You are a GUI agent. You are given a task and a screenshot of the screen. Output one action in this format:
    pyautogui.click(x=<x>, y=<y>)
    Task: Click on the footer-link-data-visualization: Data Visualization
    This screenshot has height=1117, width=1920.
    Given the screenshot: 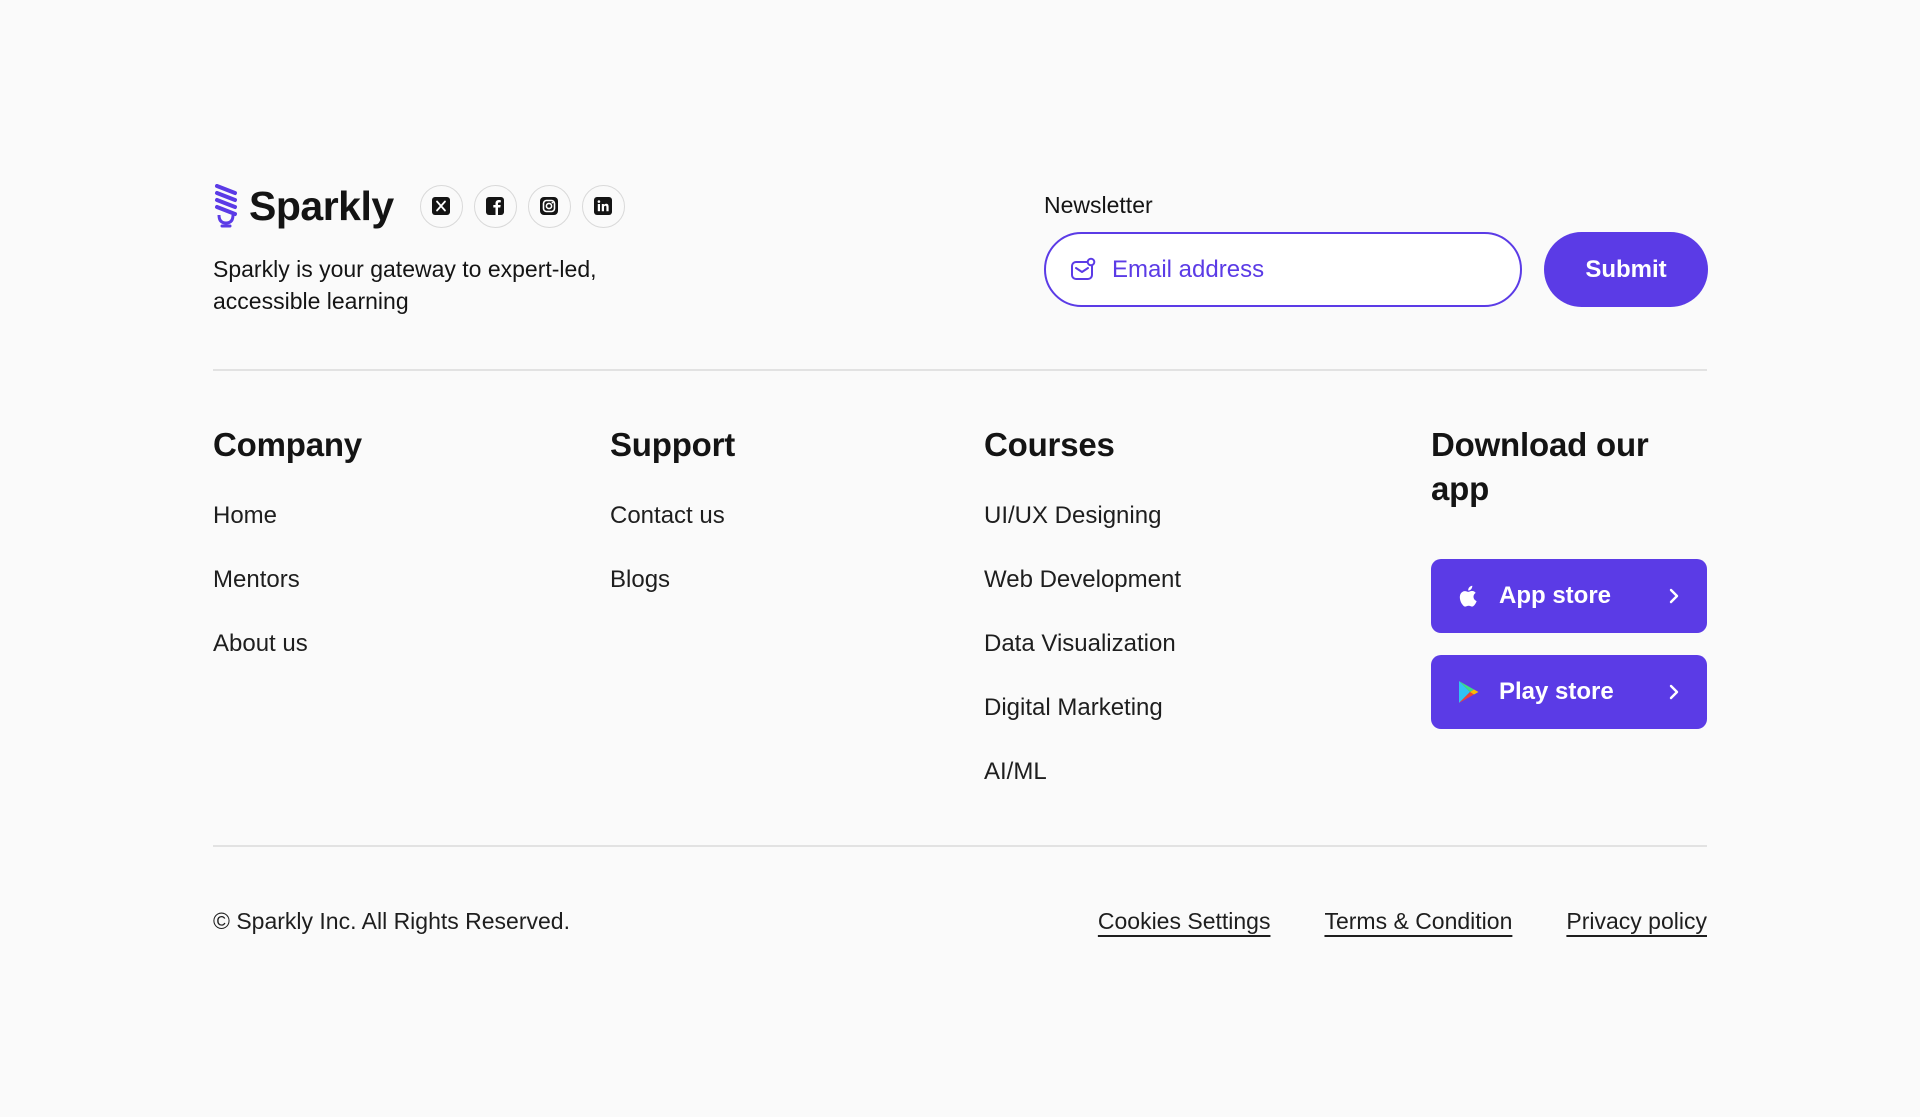 What is the action you would take?
    pyautogui.click(x=1082, y=644)
    